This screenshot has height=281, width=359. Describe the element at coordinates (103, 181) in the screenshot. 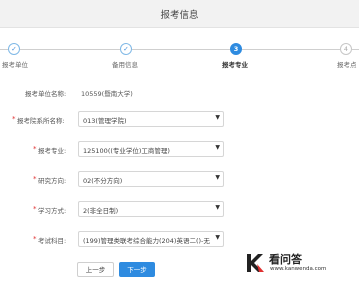

I see `direction-value: 02(不分方向)` at that location.